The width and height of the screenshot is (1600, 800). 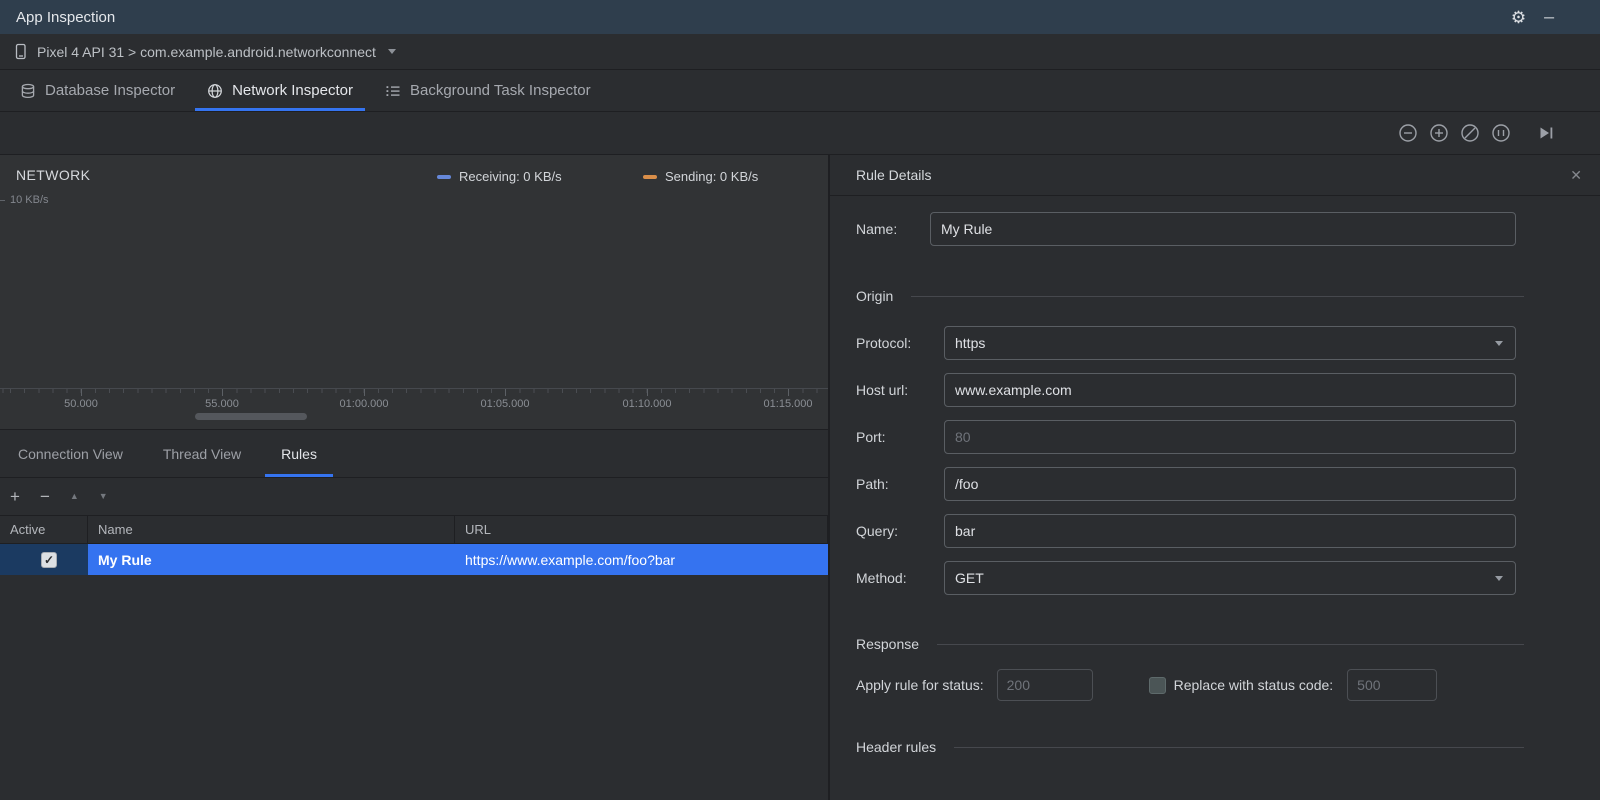 I want to click on jump-to-live-icon, so click(x=1546, y=133).